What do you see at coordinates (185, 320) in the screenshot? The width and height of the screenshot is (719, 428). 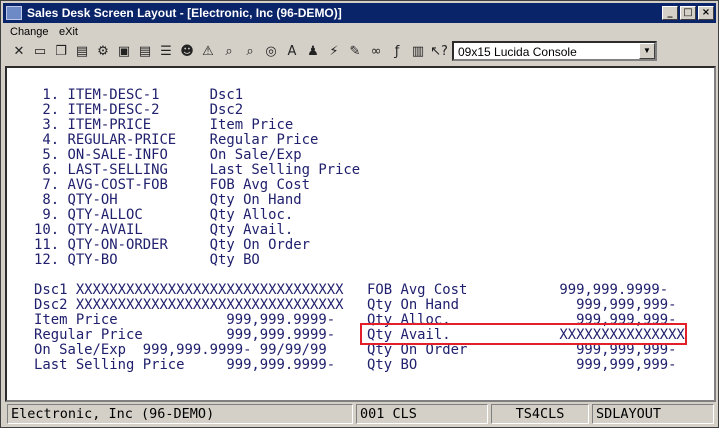 I see `layout-left-line: Item Price 999,999.9999-` at bounding box center [185, 320].